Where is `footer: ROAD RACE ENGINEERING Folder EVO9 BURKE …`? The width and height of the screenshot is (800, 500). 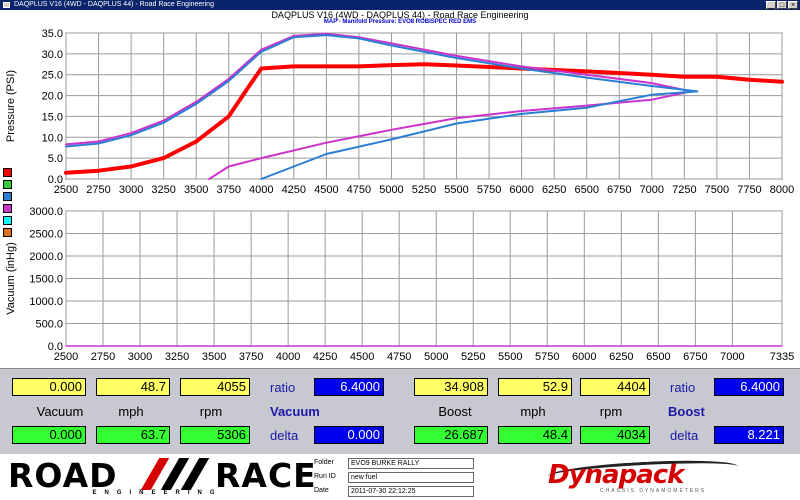 footer: ROAD RACE ENGINEERING Folder EVO9 BURKE … is located at coordinates (400, 477).